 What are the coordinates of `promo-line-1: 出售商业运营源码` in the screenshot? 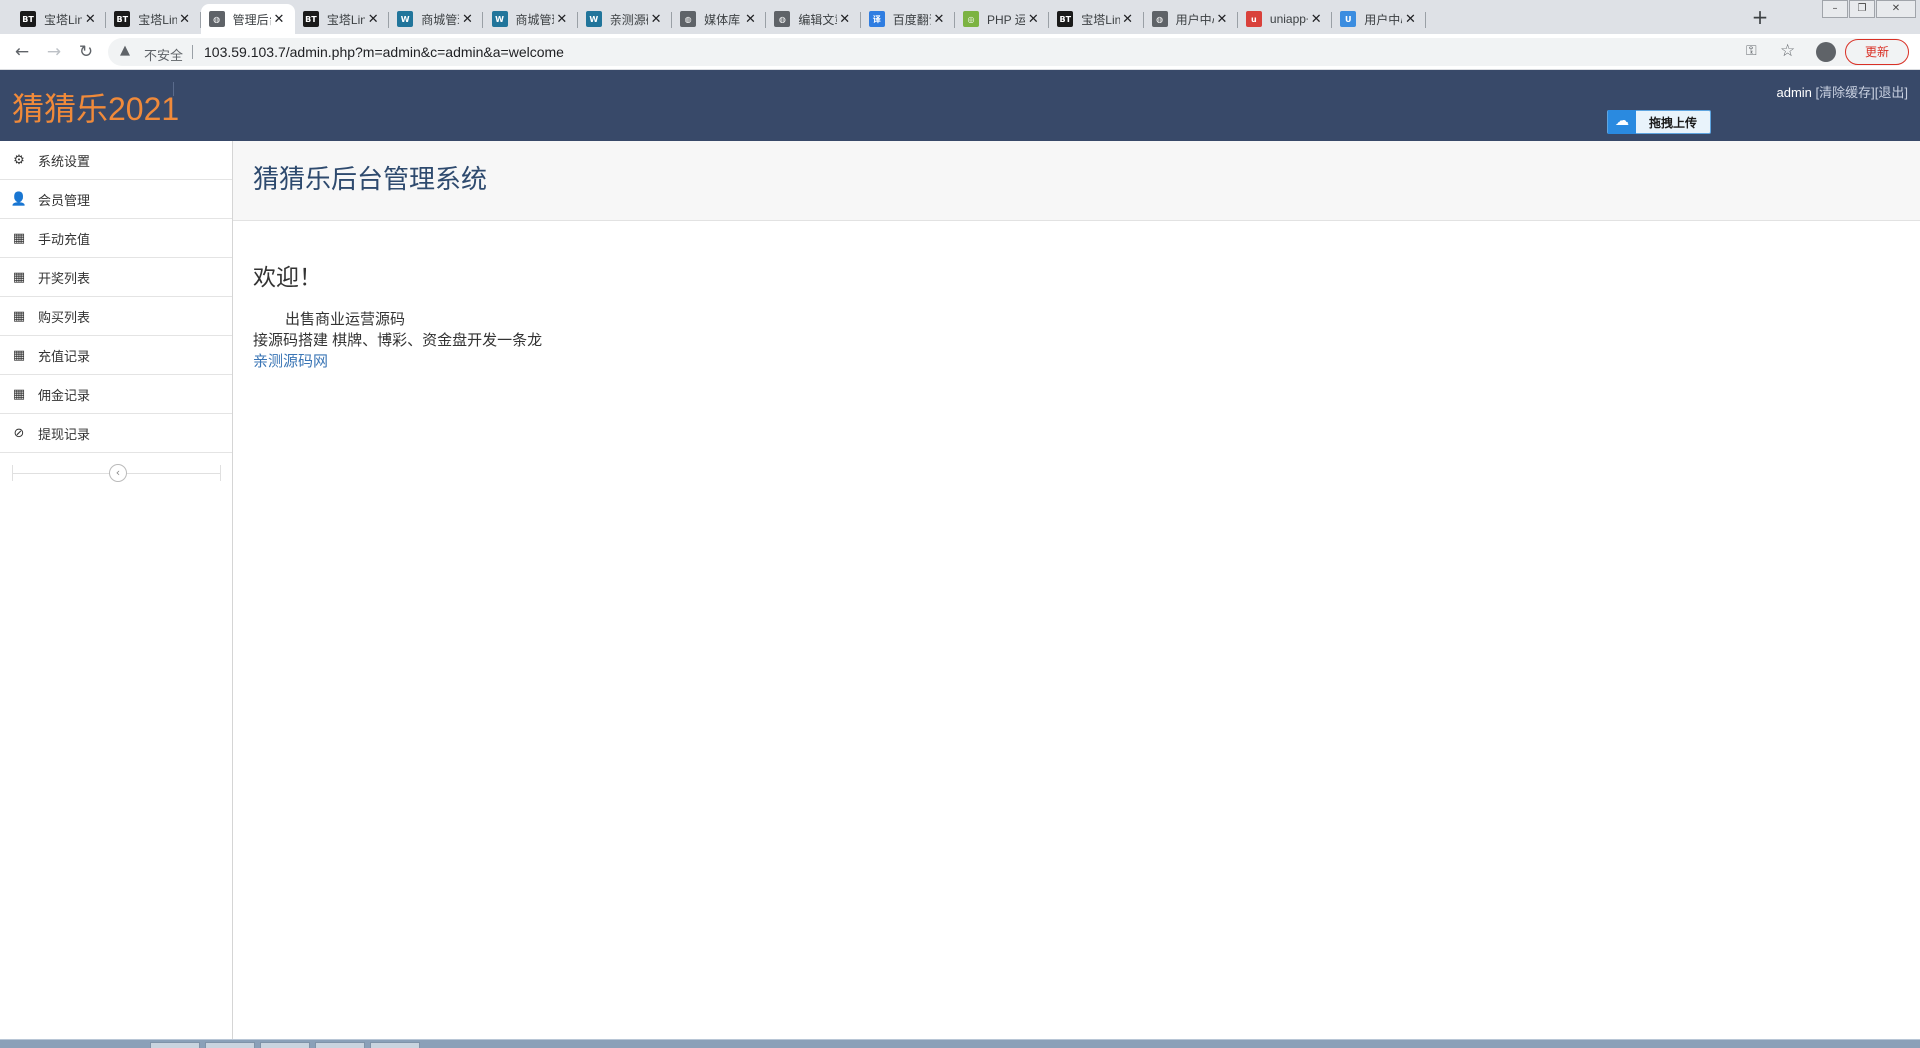 It's located at (345, 319).